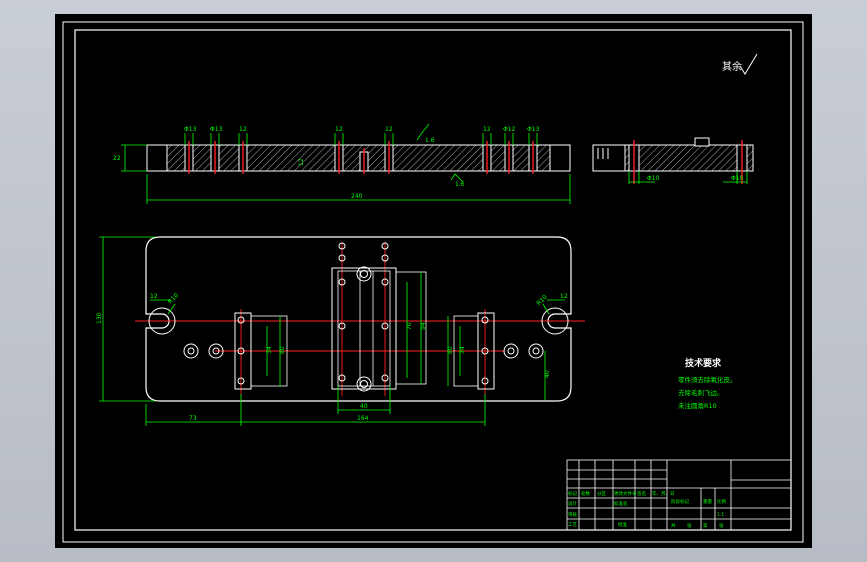  Describe the element at coordinates (572, 503) in the screenshot. I see `tb-label-6: 设计` at that location.